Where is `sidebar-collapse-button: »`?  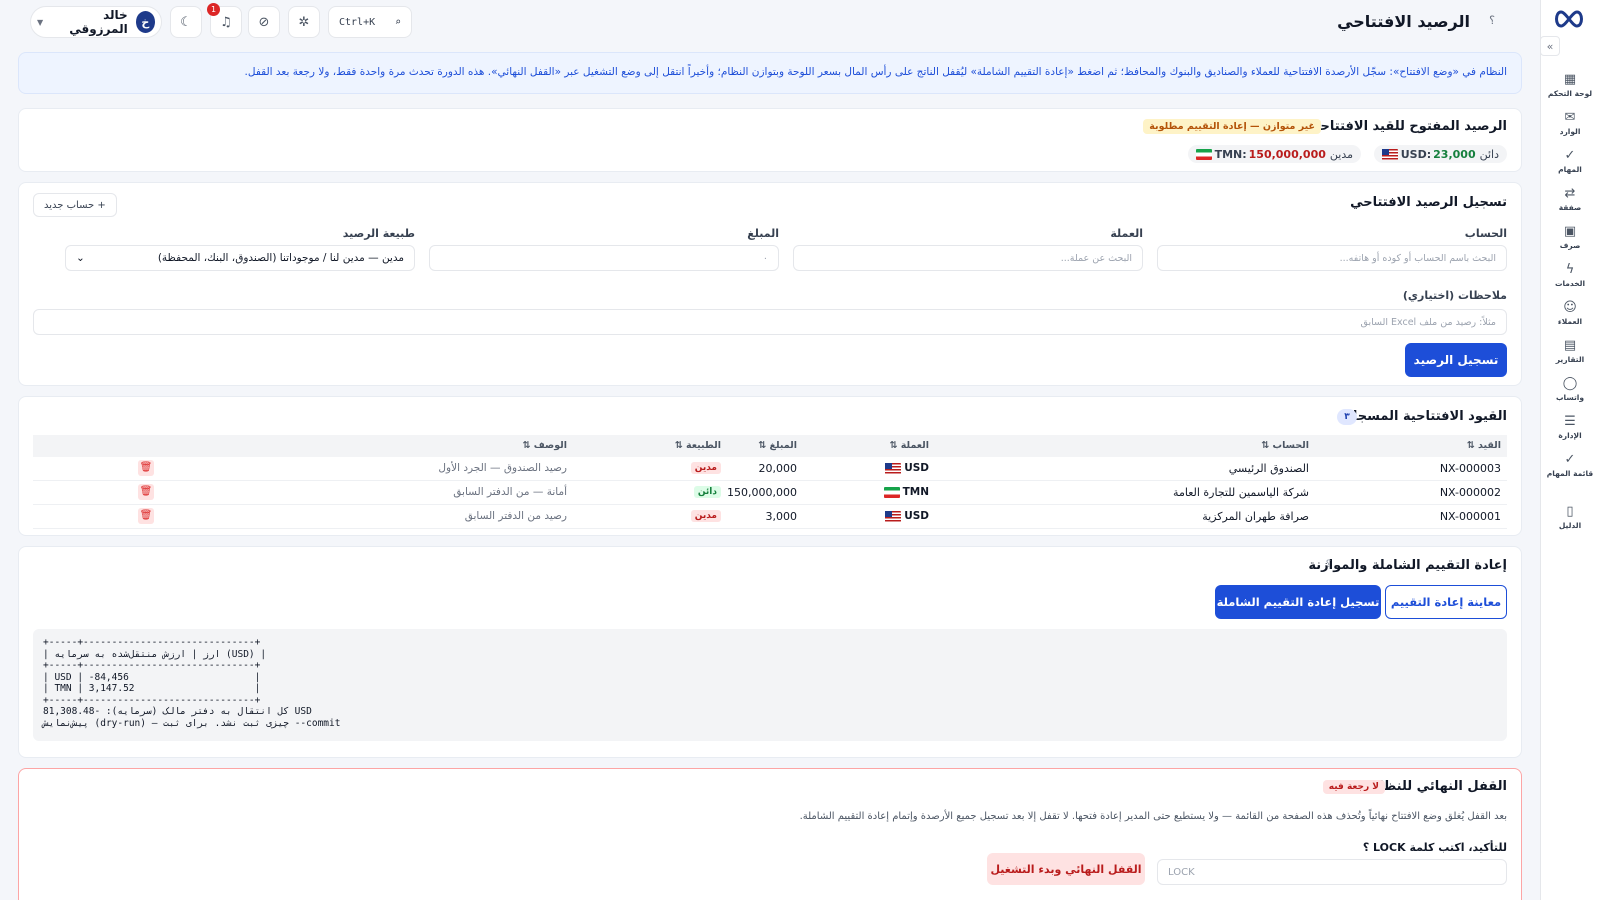 sidebar-collapse-button: » is located at coordinates (1550, 46).